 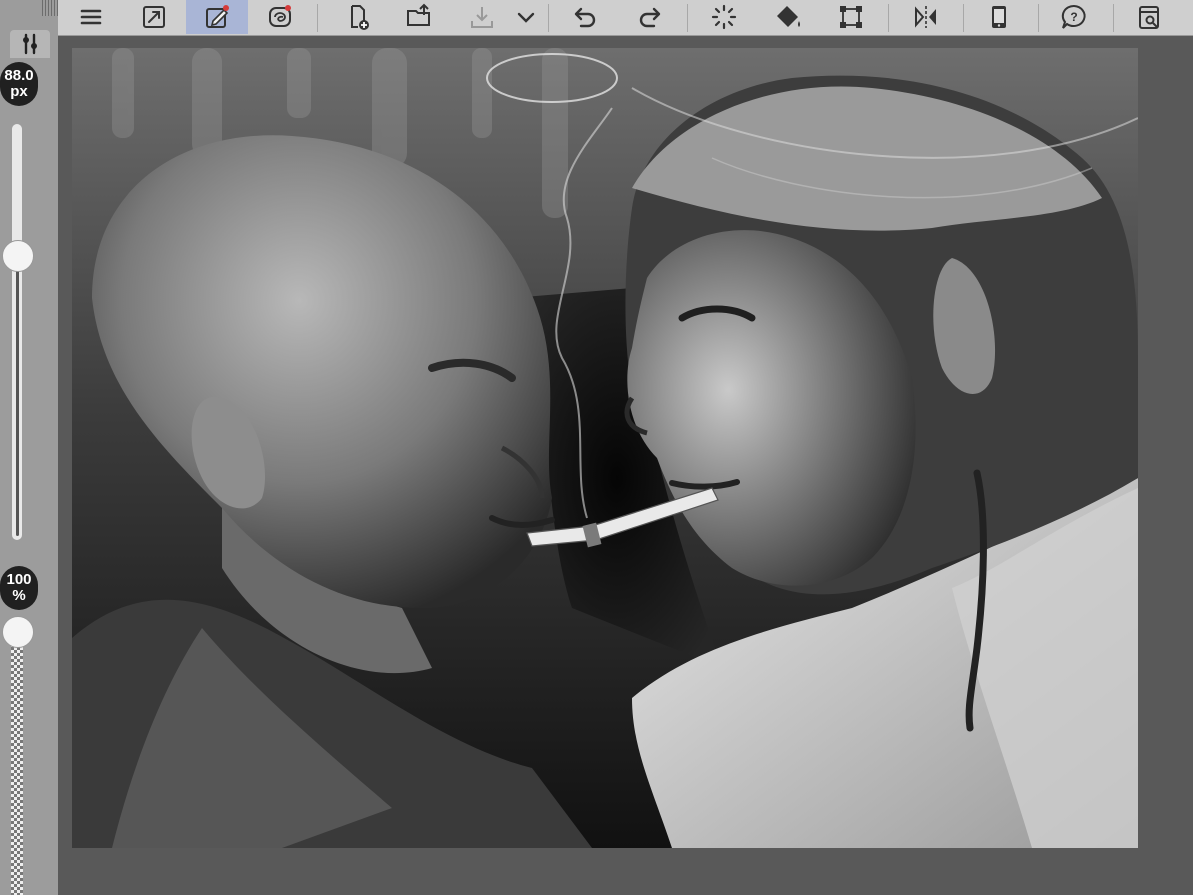 I want to click on flip-button, so click(x=926, y=17).